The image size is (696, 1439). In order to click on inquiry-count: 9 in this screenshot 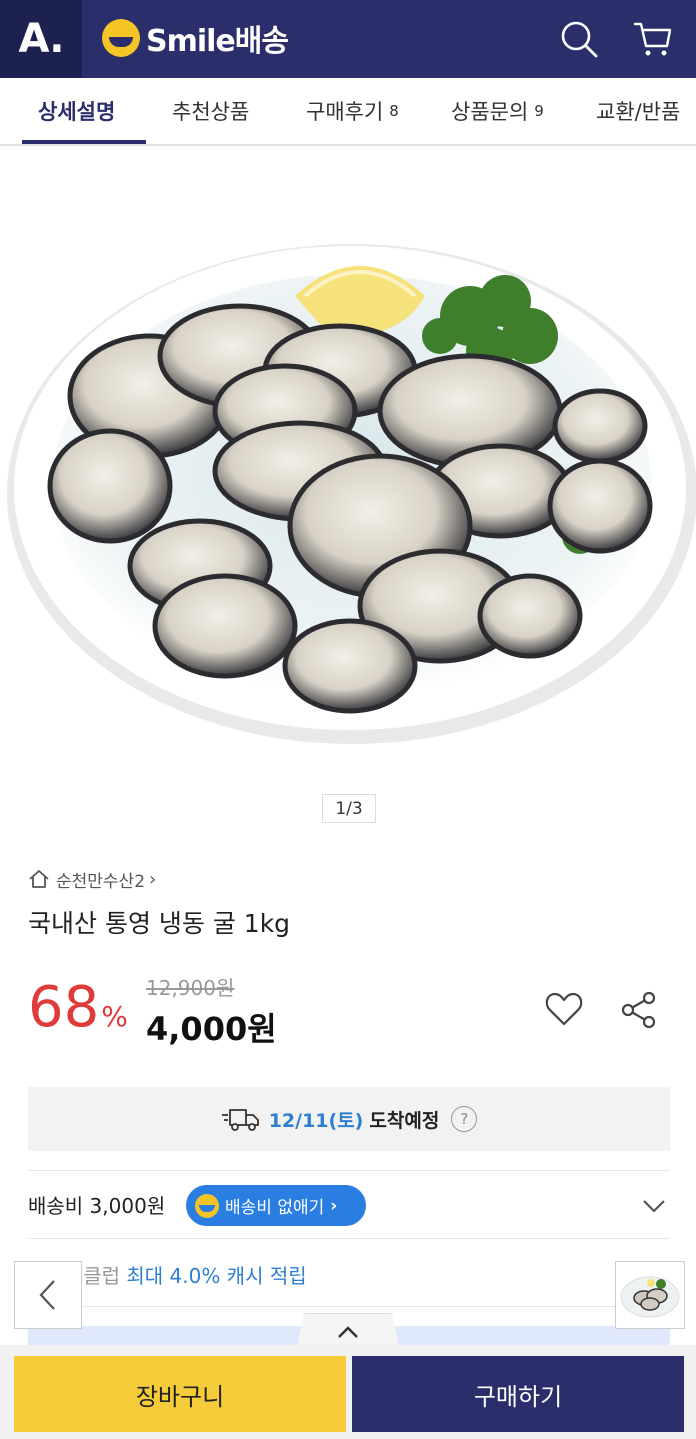, I will do `click(539, 111)`.